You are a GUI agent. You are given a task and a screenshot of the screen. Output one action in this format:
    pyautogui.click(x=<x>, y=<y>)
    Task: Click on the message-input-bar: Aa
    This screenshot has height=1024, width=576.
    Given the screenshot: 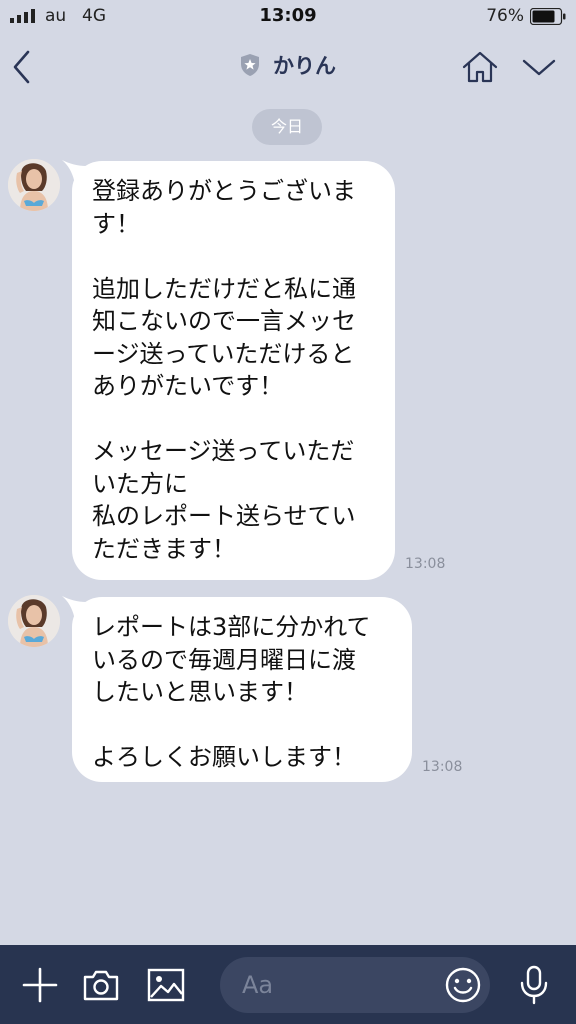 What is the action you would take?
    pyautogui.click(x=288, y=984)
    